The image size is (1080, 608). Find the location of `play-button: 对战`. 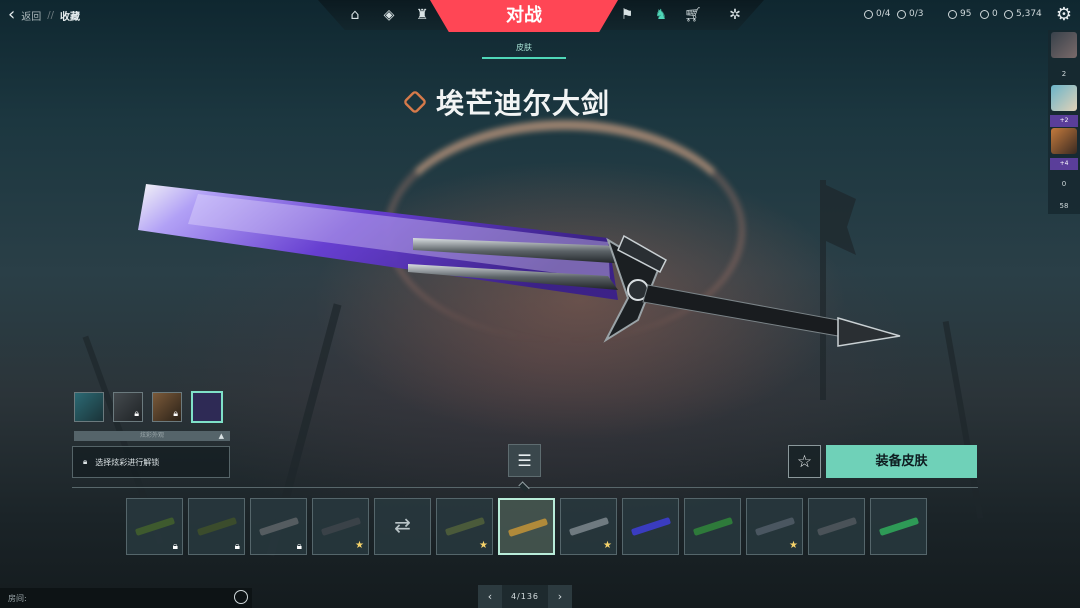

play-button: 对战 is located at coordinates (524, 16).